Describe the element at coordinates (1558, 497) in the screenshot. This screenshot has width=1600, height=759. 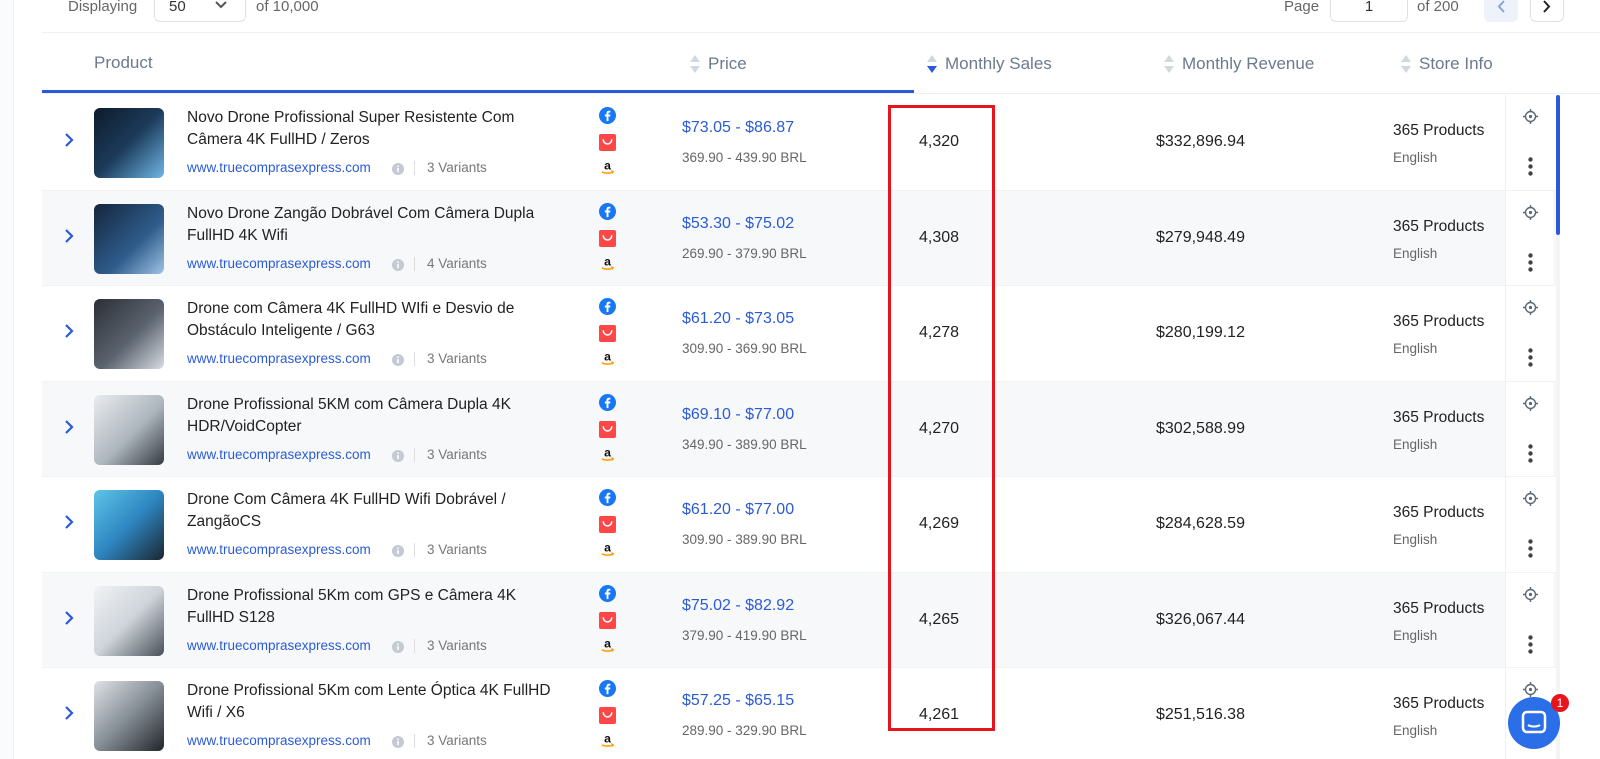
I see `scrollbar-track` at that location.